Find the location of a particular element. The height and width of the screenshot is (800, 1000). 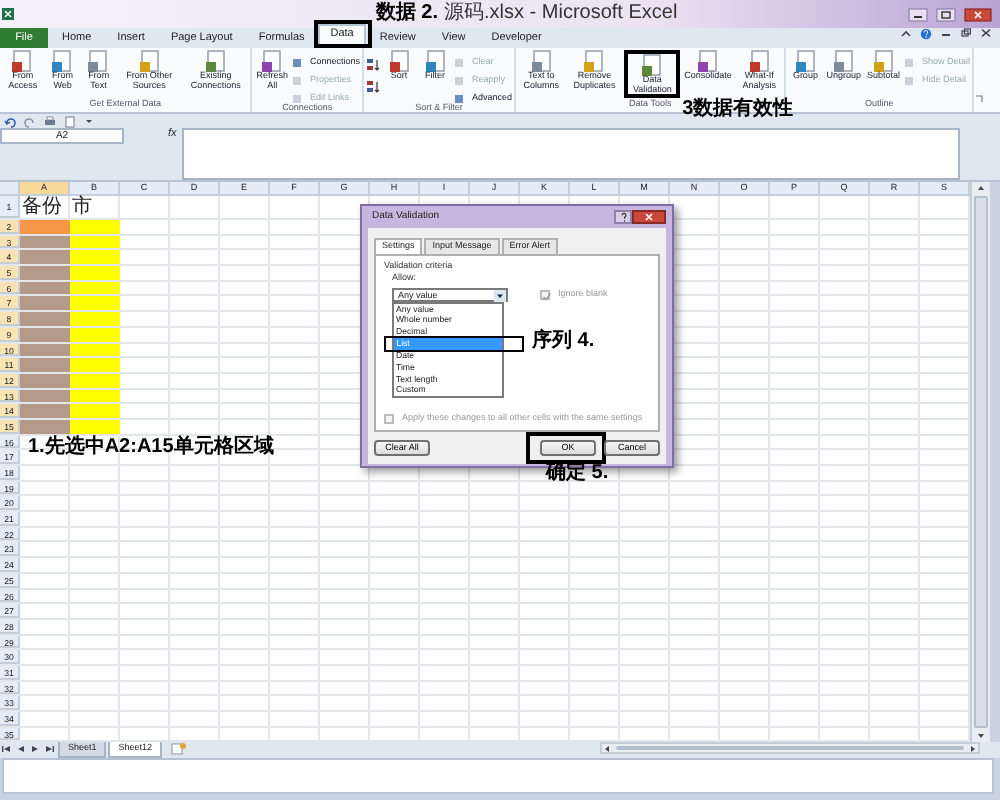

formula-input is located at coordinates (571, 154).